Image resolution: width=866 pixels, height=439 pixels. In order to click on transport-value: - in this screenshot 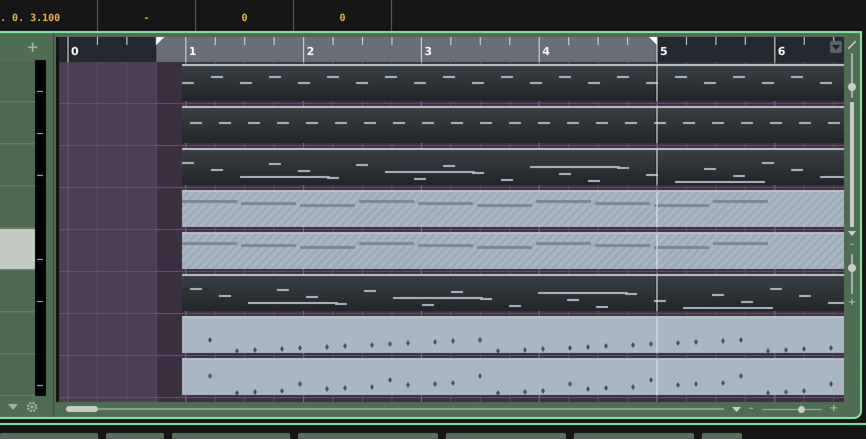, I will do `click(146, 18)`.